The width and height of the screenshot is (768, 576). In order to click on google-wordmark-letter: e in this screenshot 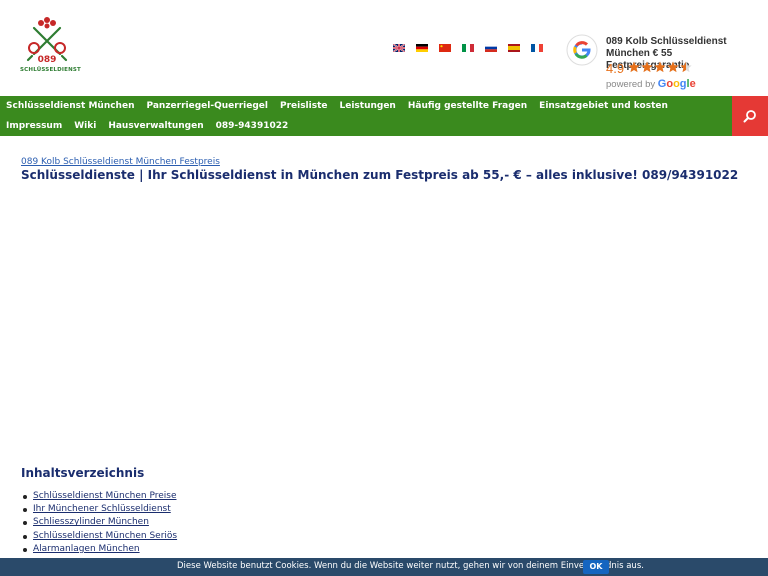, I will do `click(692, 84)`.